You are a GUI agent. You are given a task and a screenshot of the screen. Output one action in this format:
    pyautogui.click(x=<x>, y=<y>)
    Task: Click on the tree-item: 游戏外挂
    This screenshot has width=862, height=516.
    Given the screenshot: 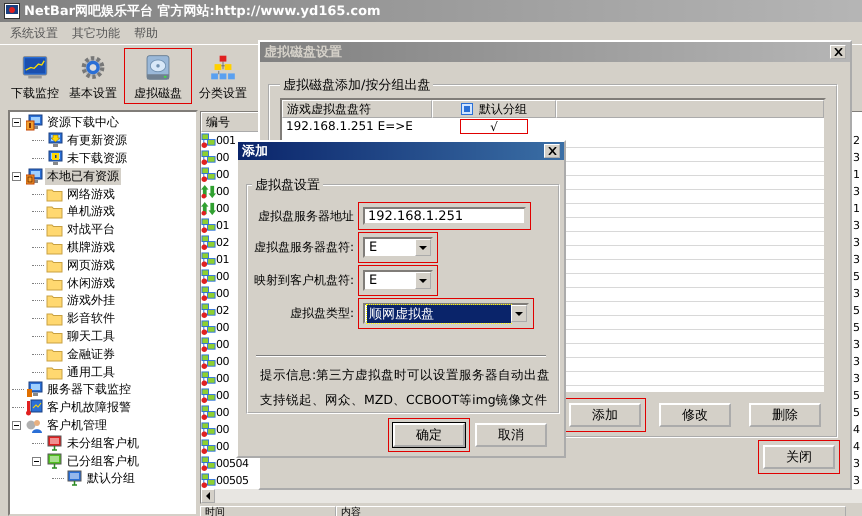 What is the action you would take?
    pyautogui.click(x=91, y=301)
    